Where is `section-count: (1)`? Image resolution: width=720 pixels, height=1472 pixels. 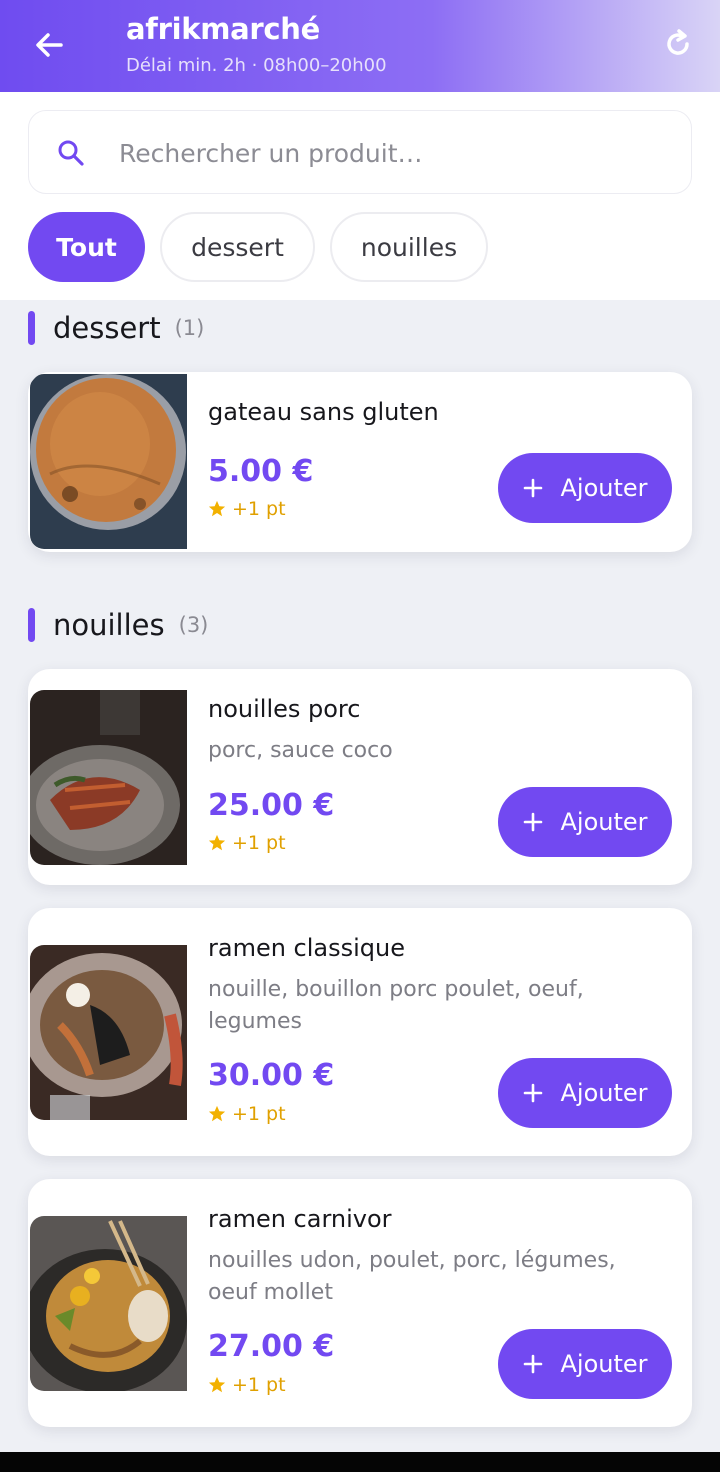 section-count: (1) is located at coordinates (189, 328).